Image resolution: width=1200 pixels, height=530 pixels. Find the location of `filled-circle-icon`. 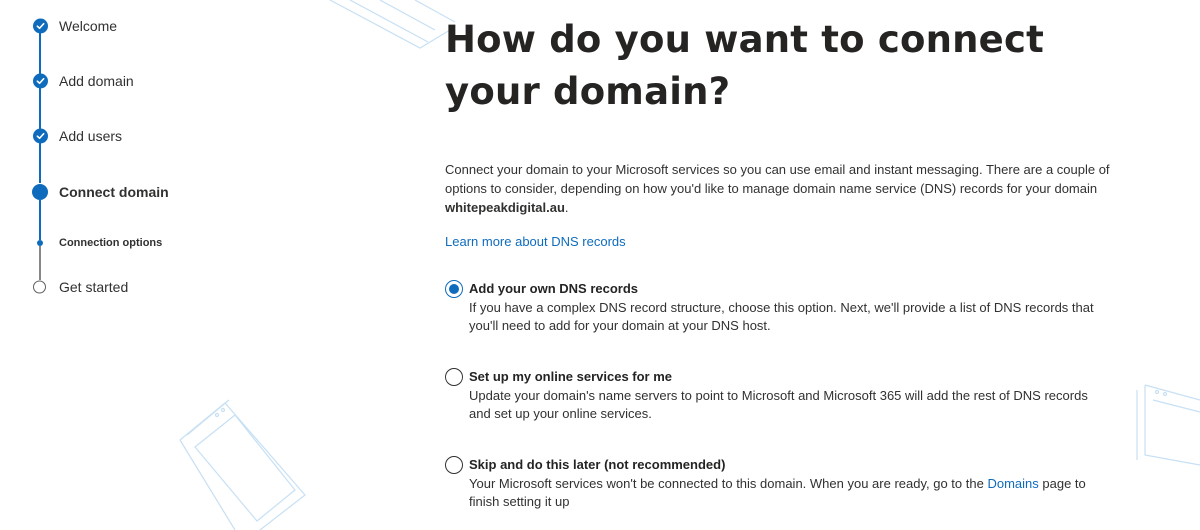

filled-circle-icon is located at coordinates (40, 192).